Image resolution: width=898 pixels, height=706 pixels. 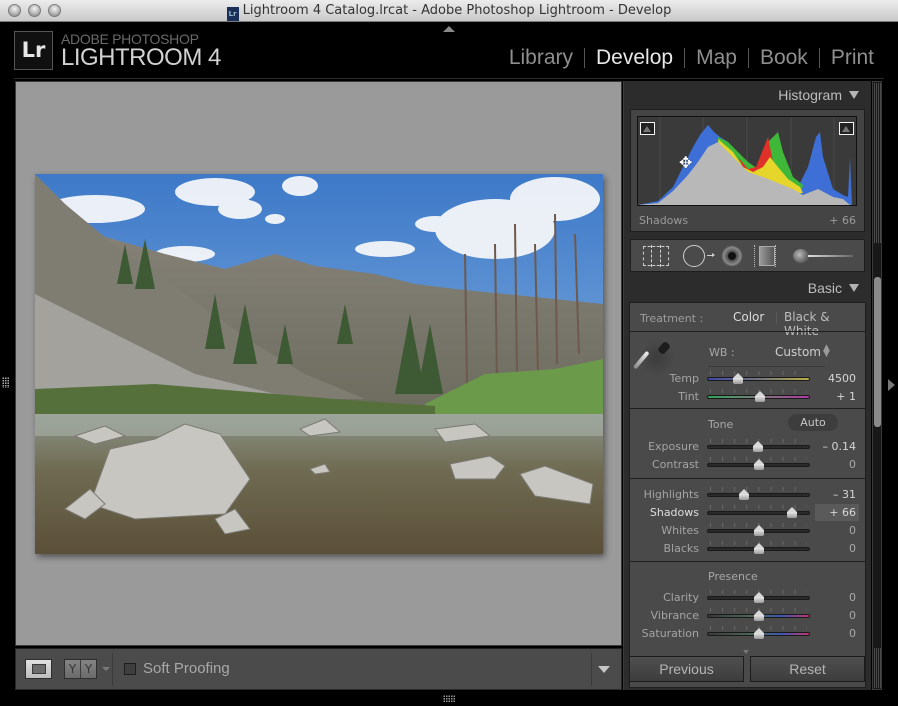 I want to click on slider-row-highlights: Highlights – 31, so click(x=747, y=495).